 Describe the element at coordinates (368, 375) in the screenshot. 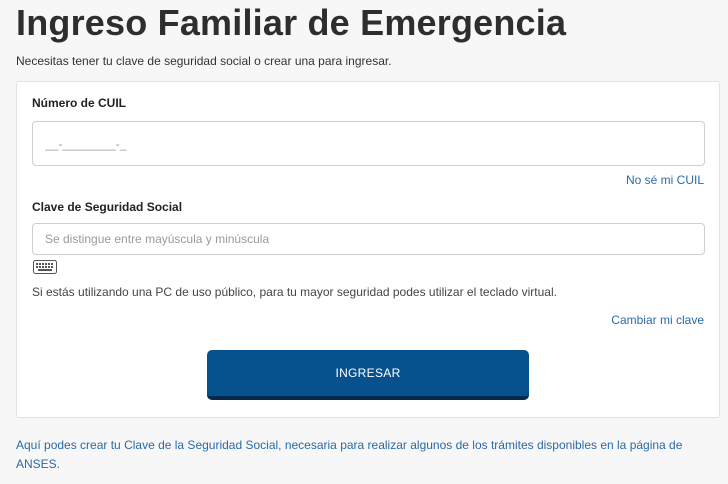

I see `submit-button: INGRESAR` at that location.